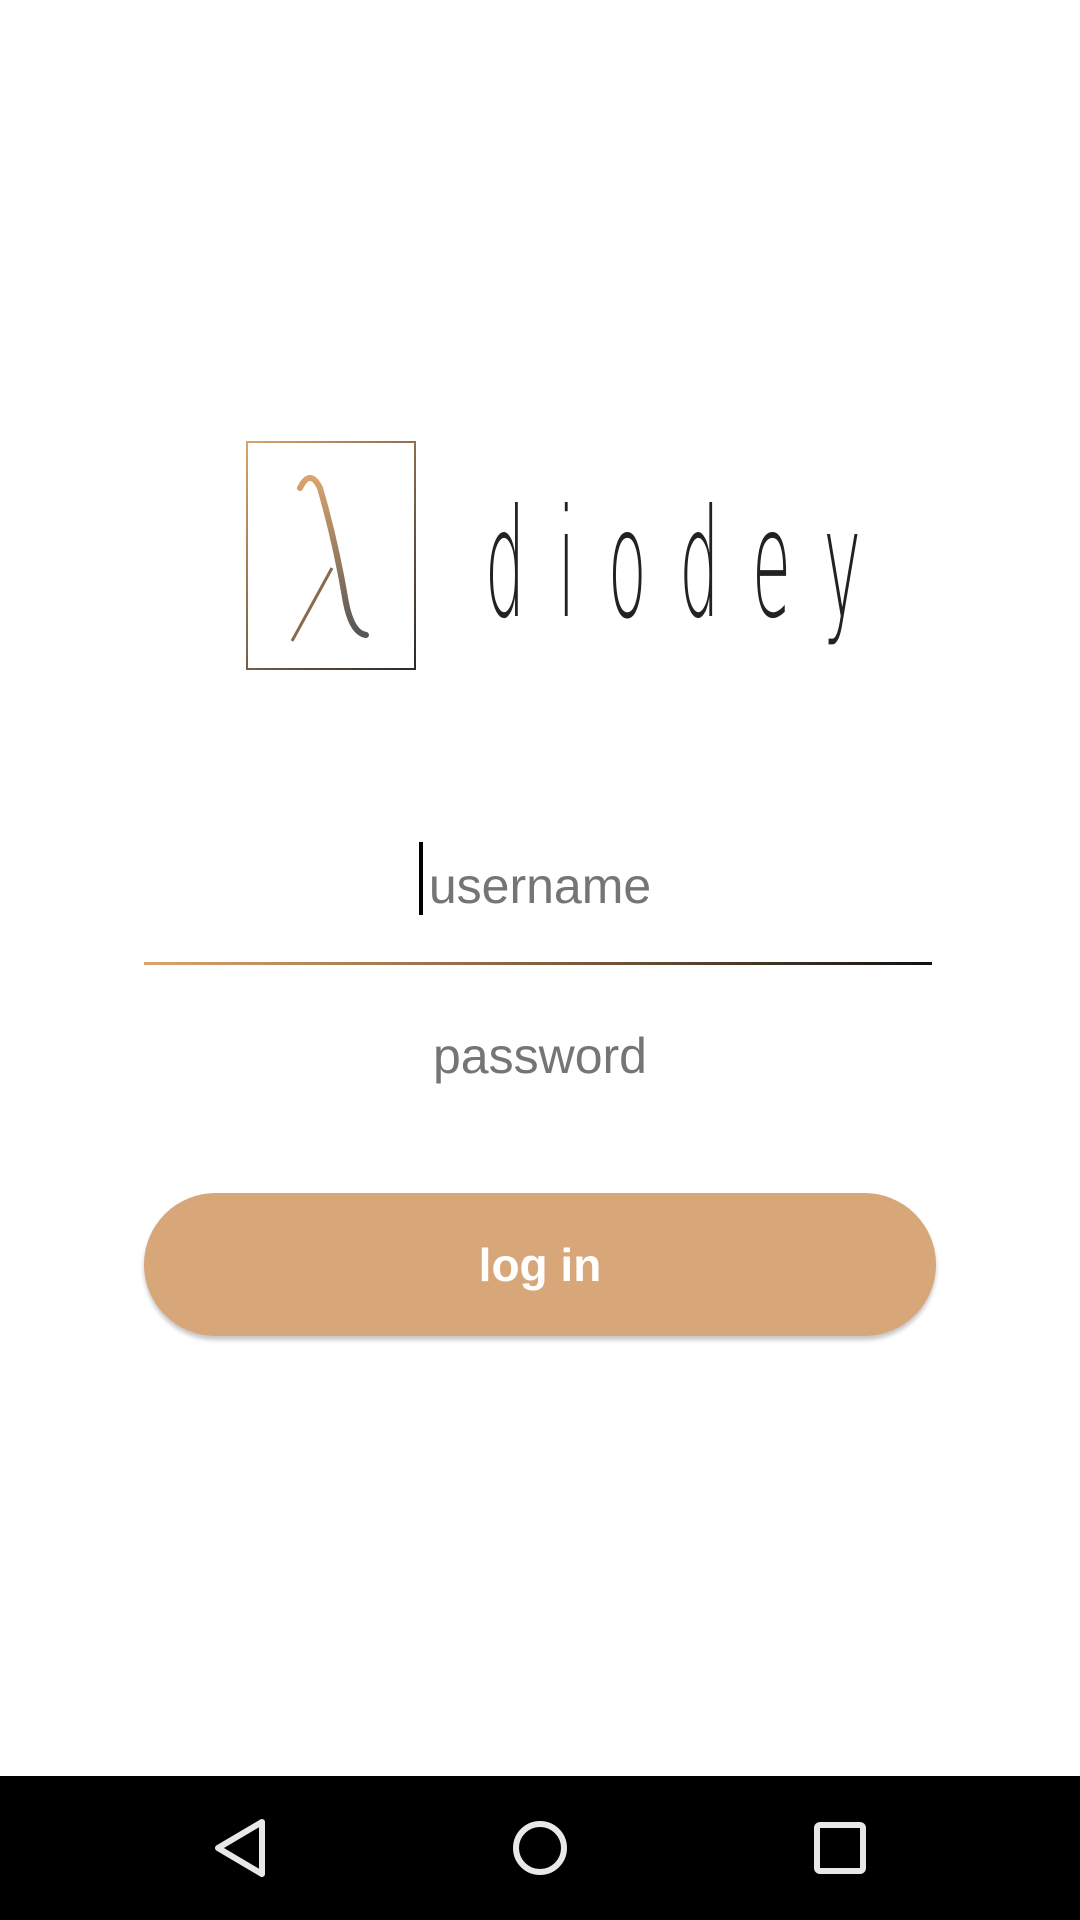  Describe the element at coordinates (540, 1056) in the screenshot. I see `password-input` at that location.